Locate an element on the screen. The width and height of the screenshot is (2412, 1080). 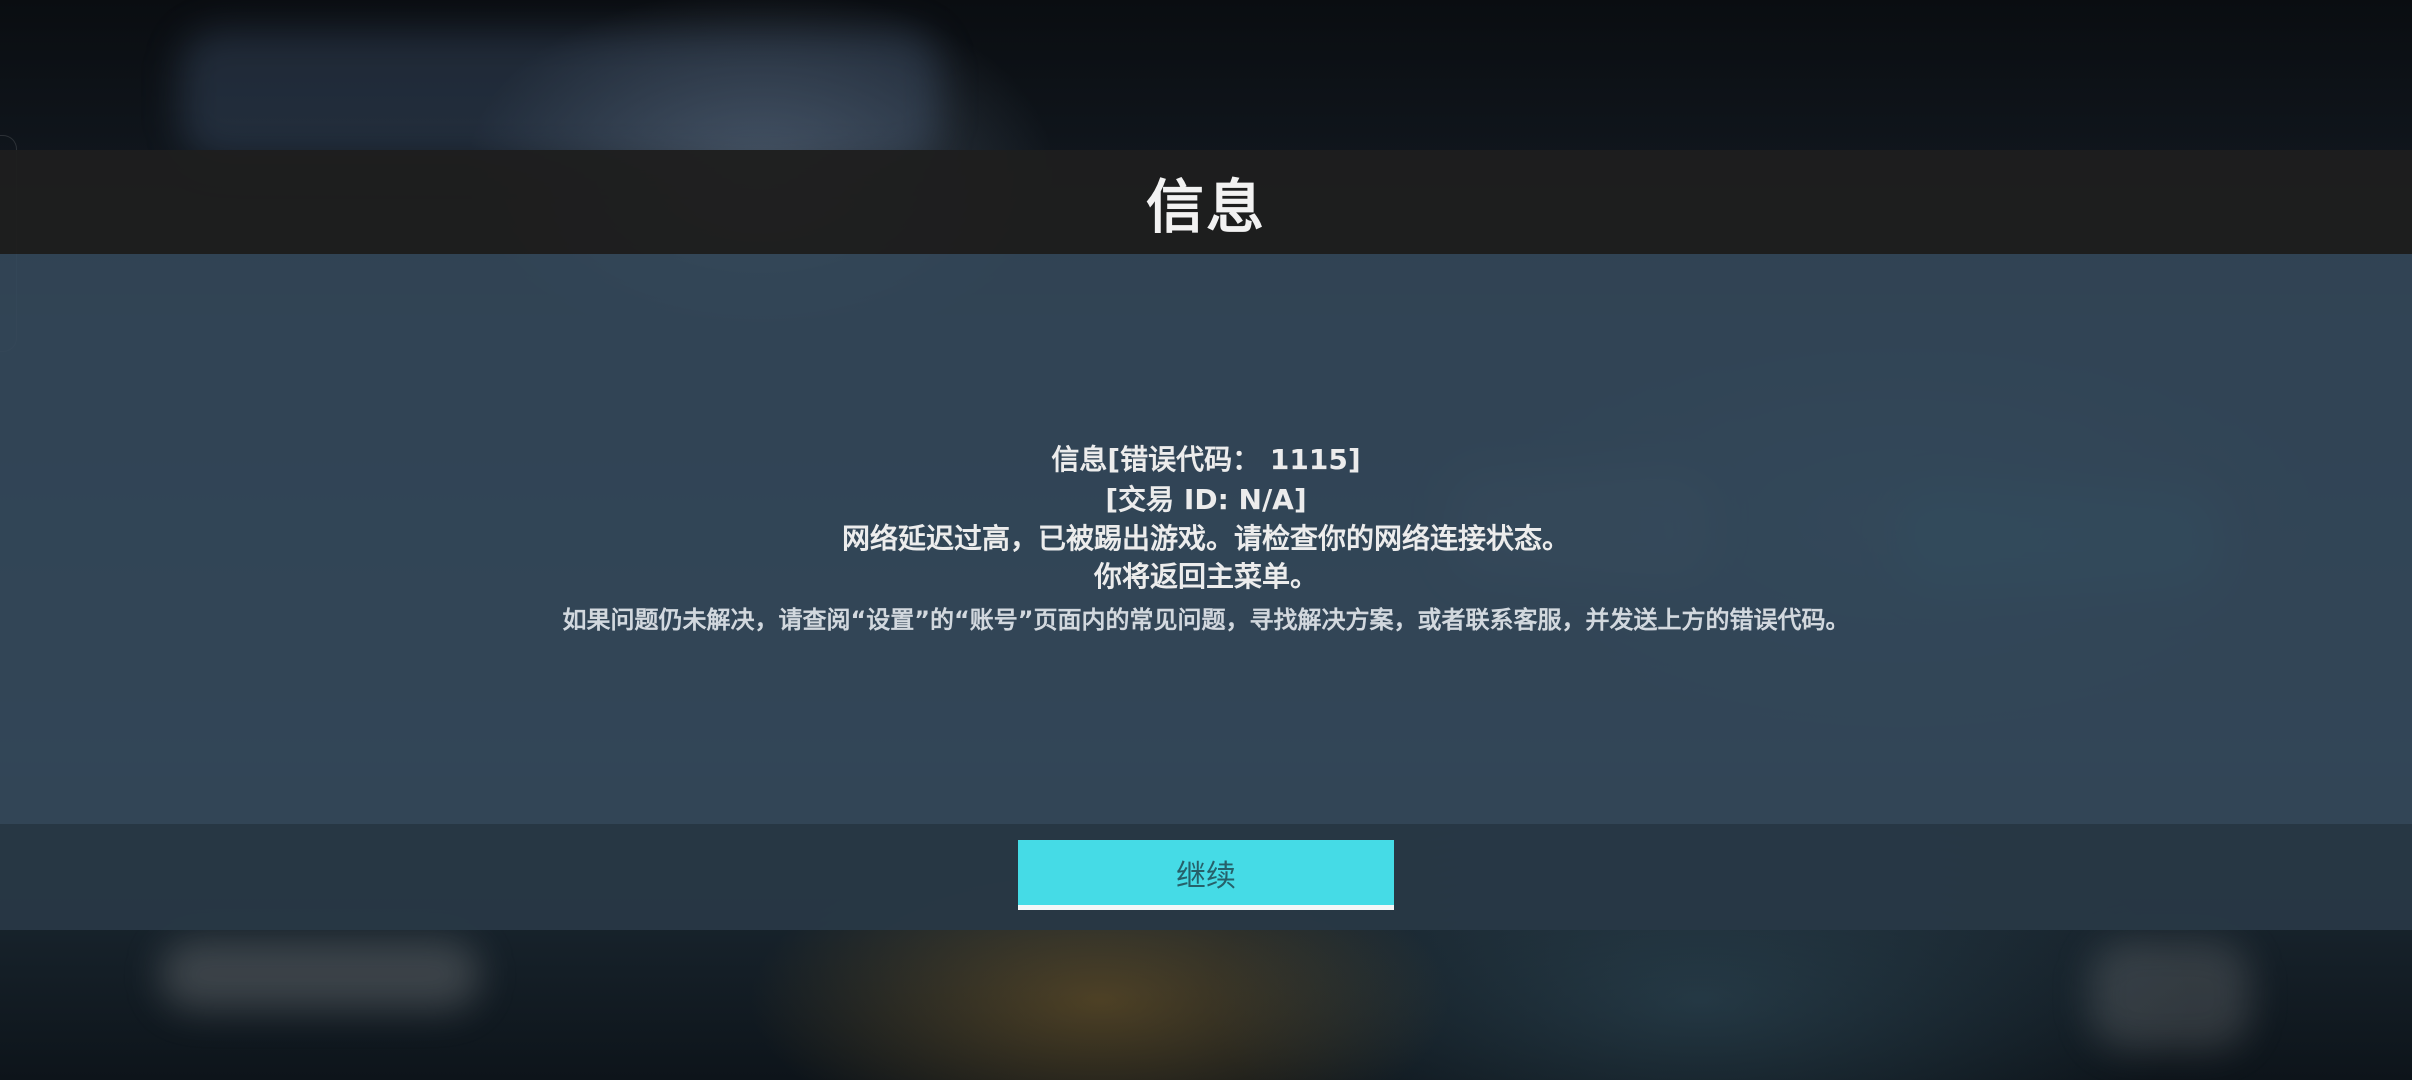
dialog-footer: 继续 is located at coordinates (1206, 877).